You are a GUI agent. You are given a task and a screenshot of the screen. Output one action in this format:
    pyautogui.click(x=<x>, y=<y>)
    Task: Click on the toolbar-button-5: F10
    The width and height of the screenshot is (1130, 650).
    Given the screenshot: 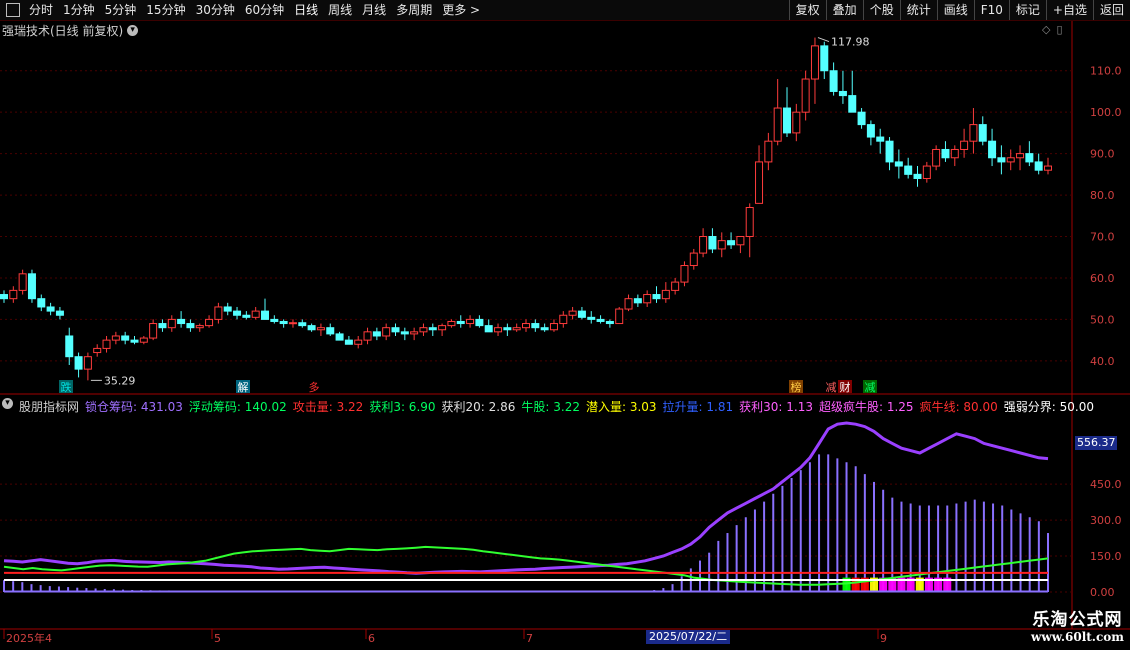 What is the action you would take?
    pyautogui.click(x=991, y=10)
    